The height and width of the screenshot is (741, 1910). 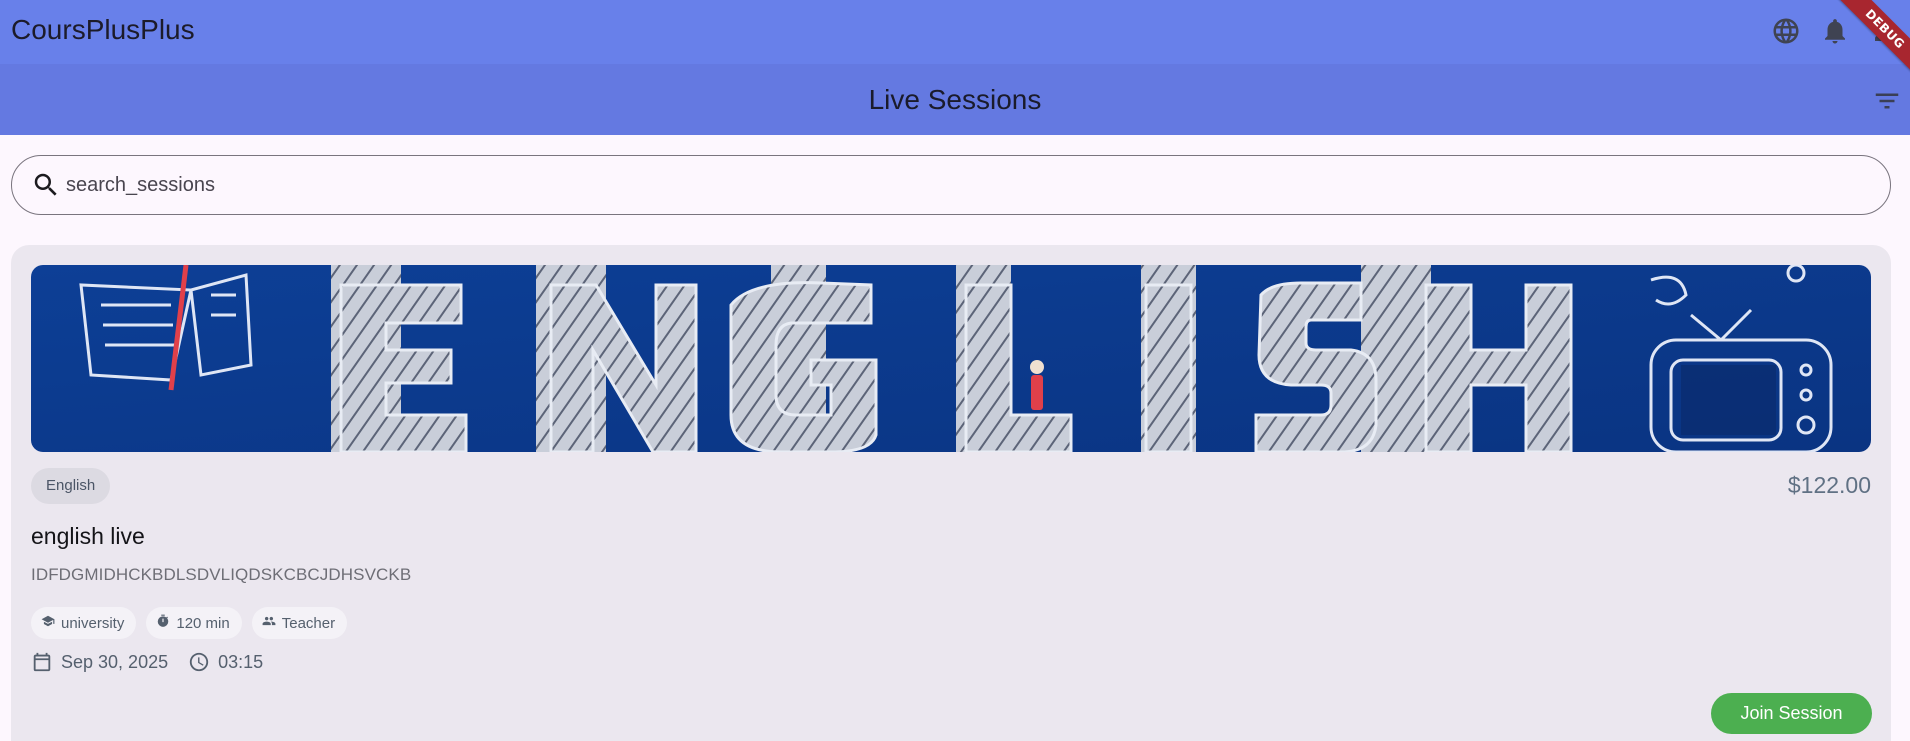 What do you see at coordinates (42, 662) in the screenshot?
I see `calendar-icon` at bounding box center [42, 662].